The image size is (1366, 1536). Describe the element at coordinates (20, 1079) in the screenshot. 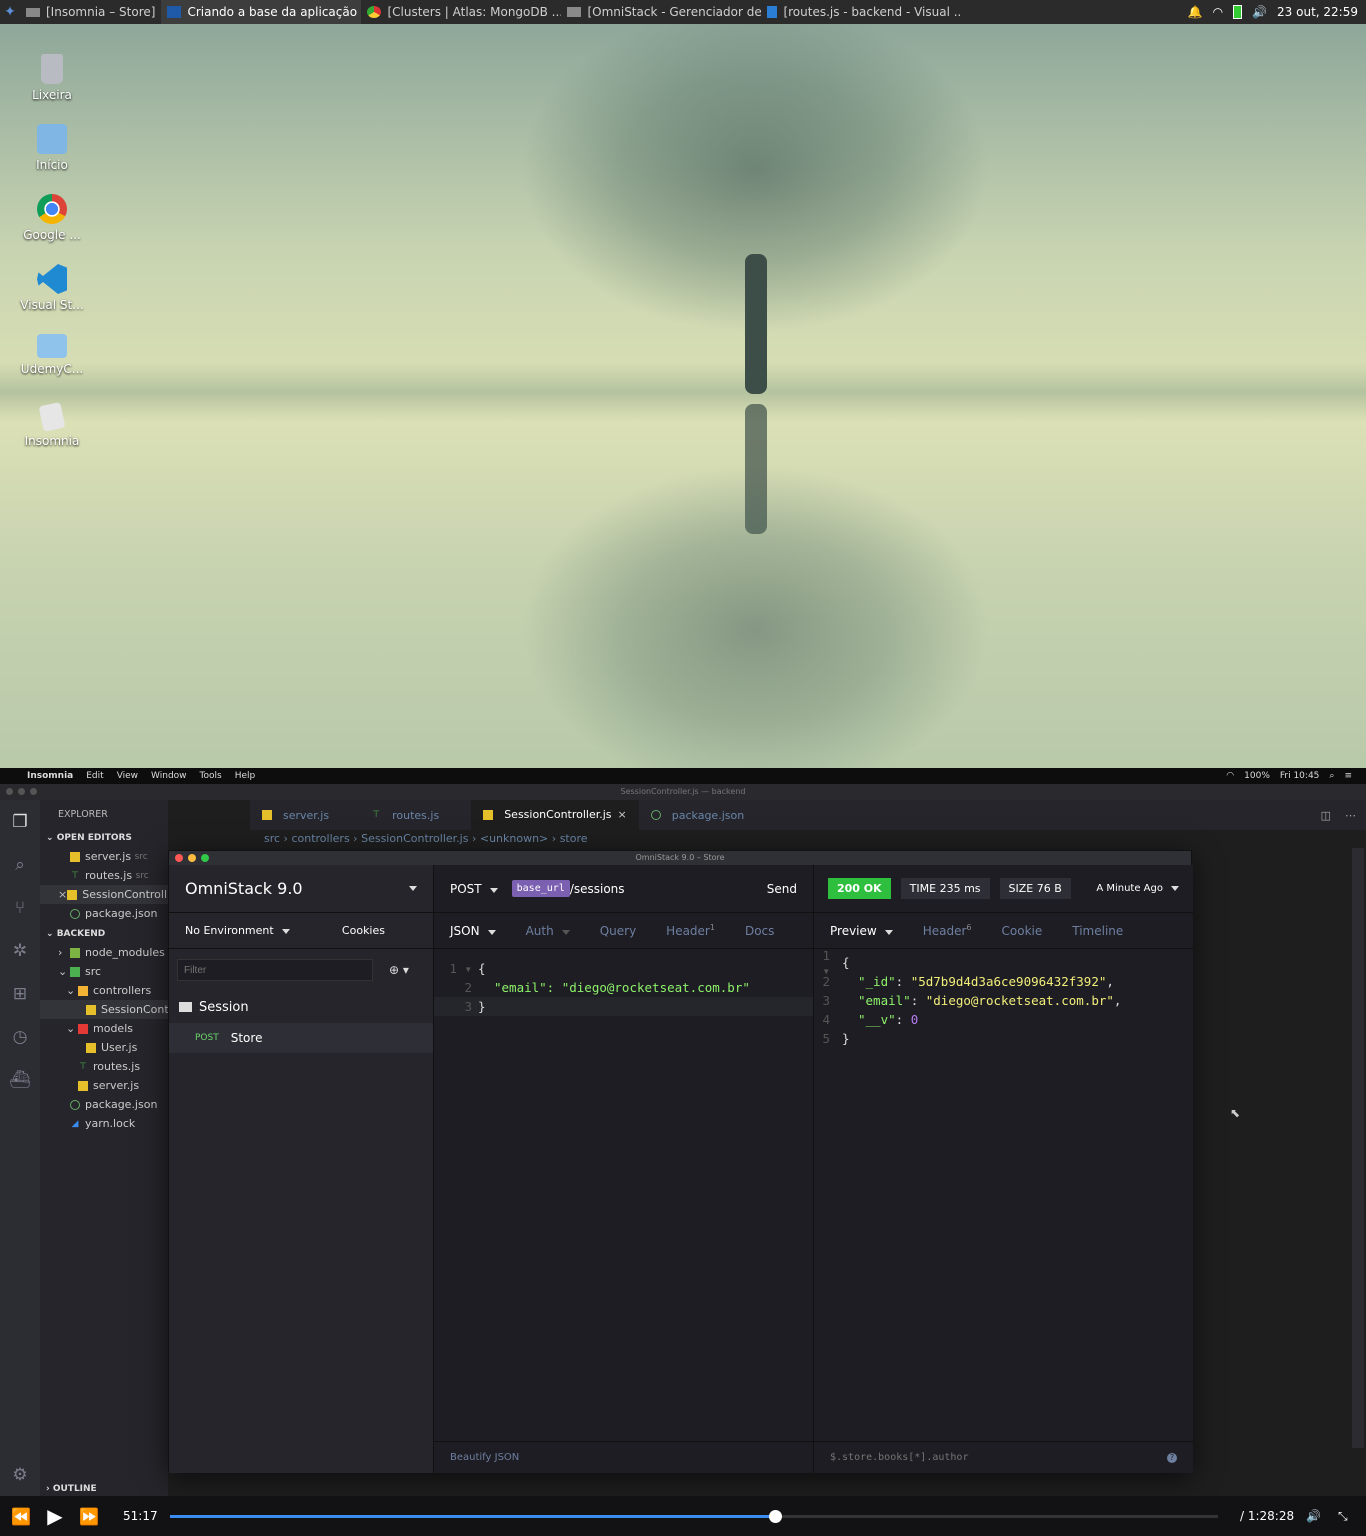

I see `docker-icon: ⛴` at that location.